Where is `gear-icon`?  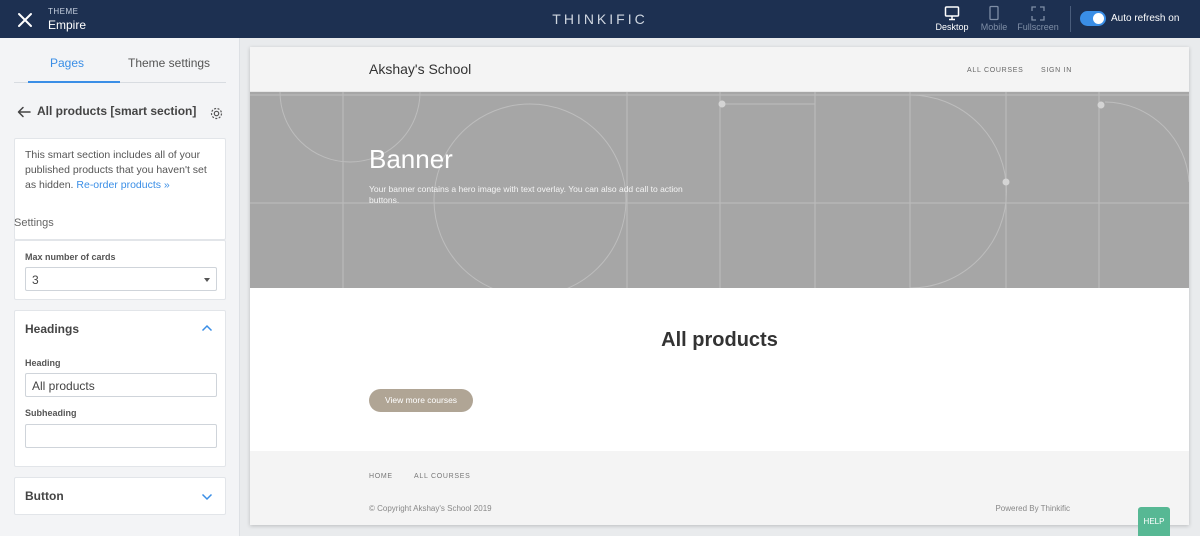 gear-icon is located at coordinates (216, 113).